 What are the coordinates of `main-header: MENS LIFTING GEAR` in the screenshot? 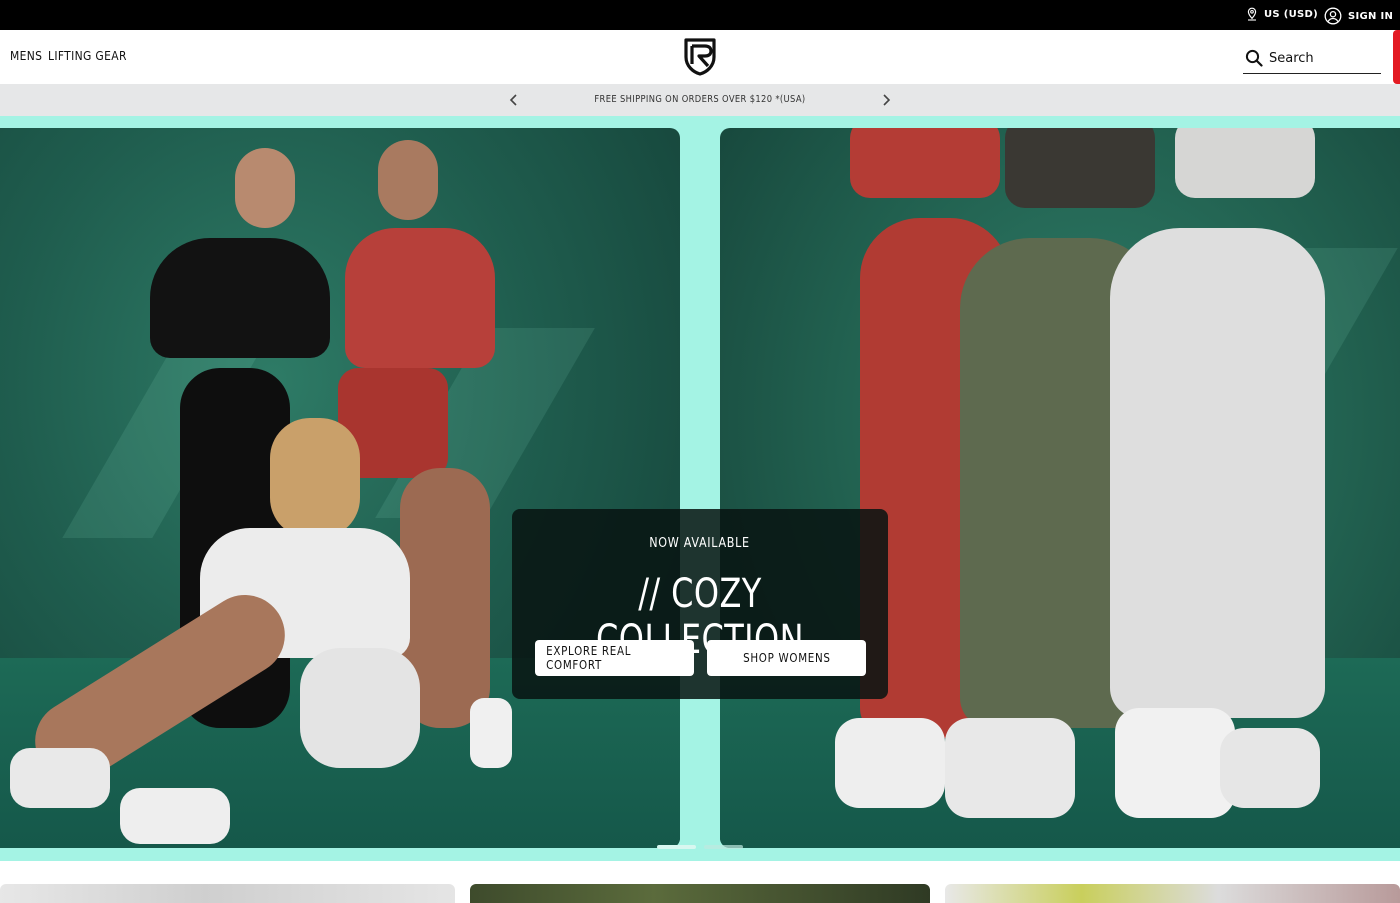 It's located at (700, 57).